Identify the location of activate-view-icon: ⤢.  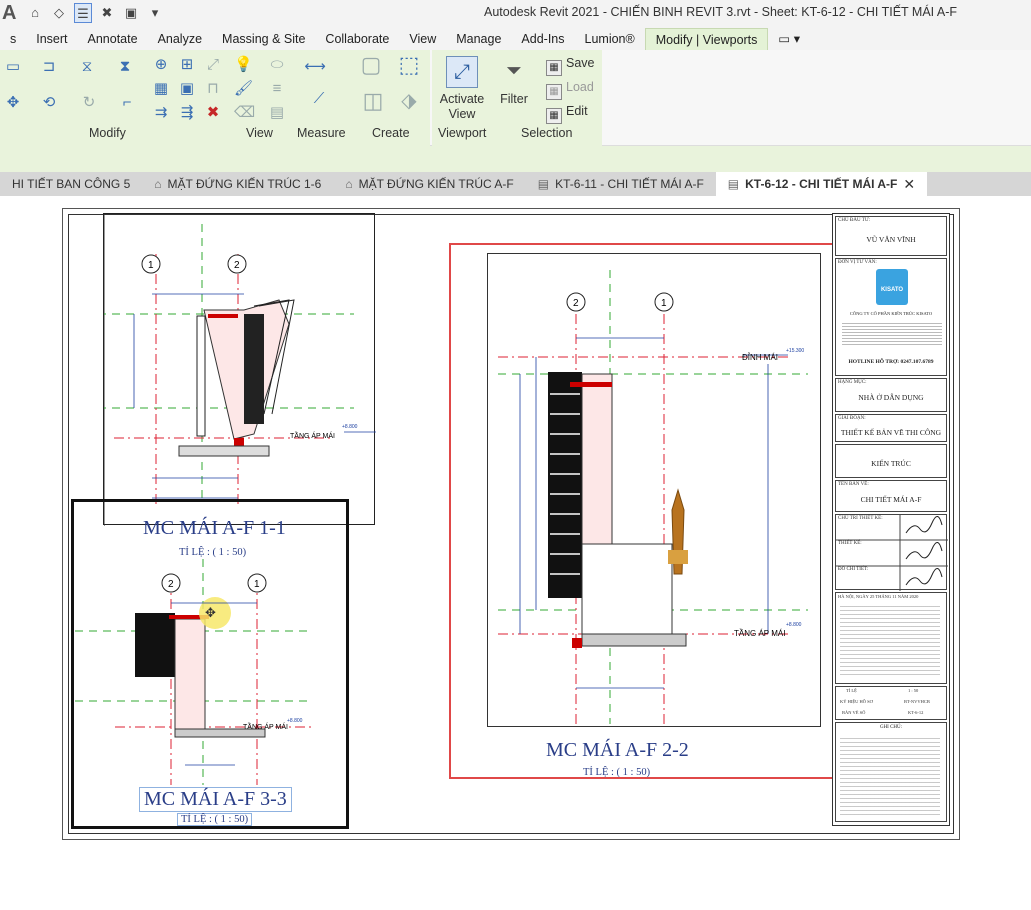
(462, 72).